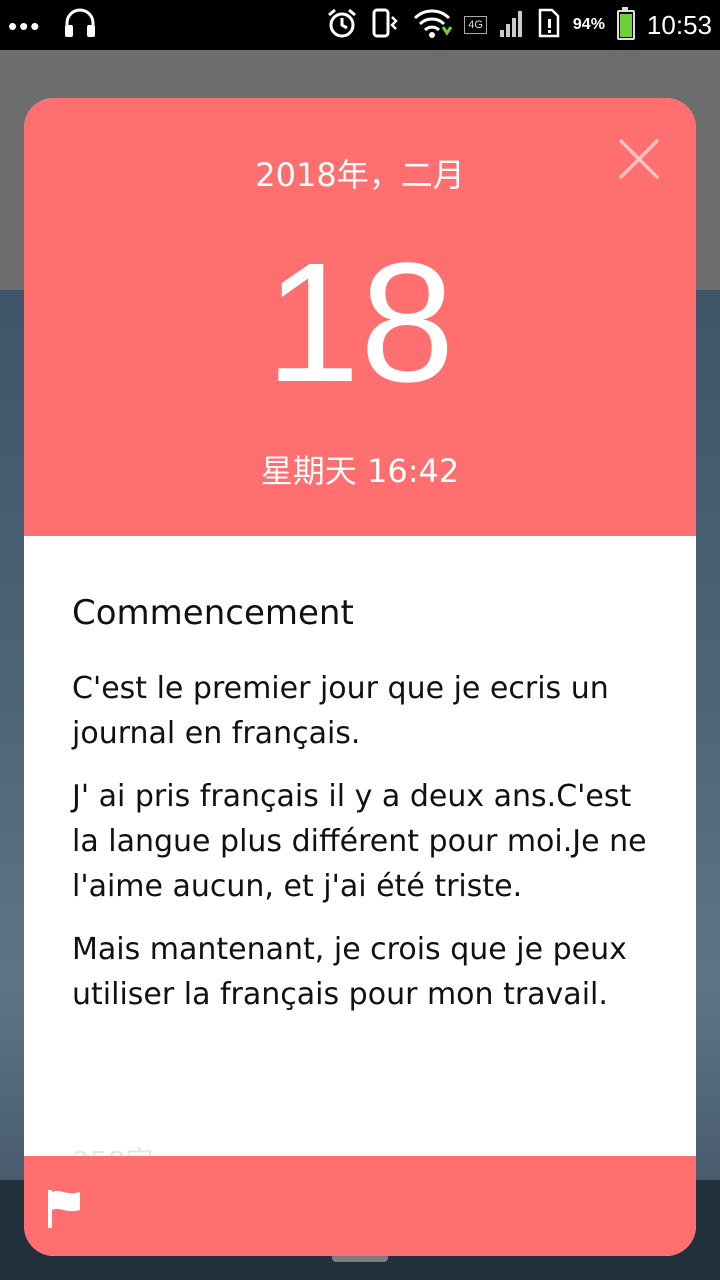  Describe the element at coordinates (432, 25) in the screenshot. I see `wifi-icon` at that location.